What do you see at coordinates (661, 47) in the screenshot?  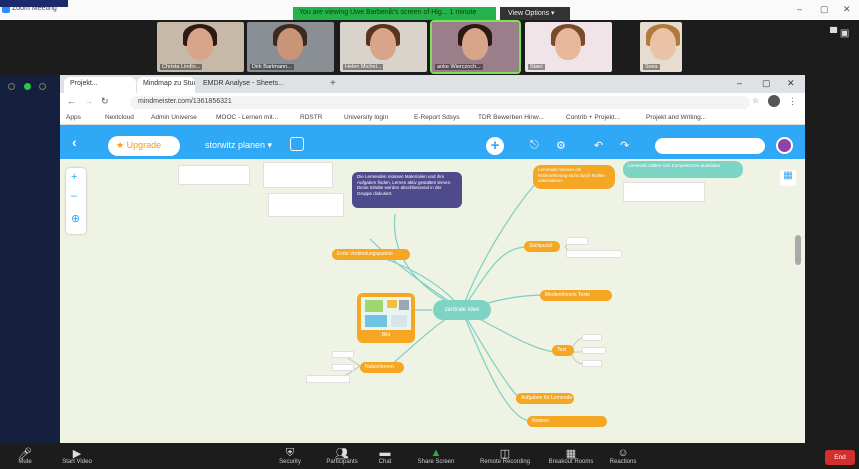 I see `participant-tile: Svea` at bounding box center [661, 47].